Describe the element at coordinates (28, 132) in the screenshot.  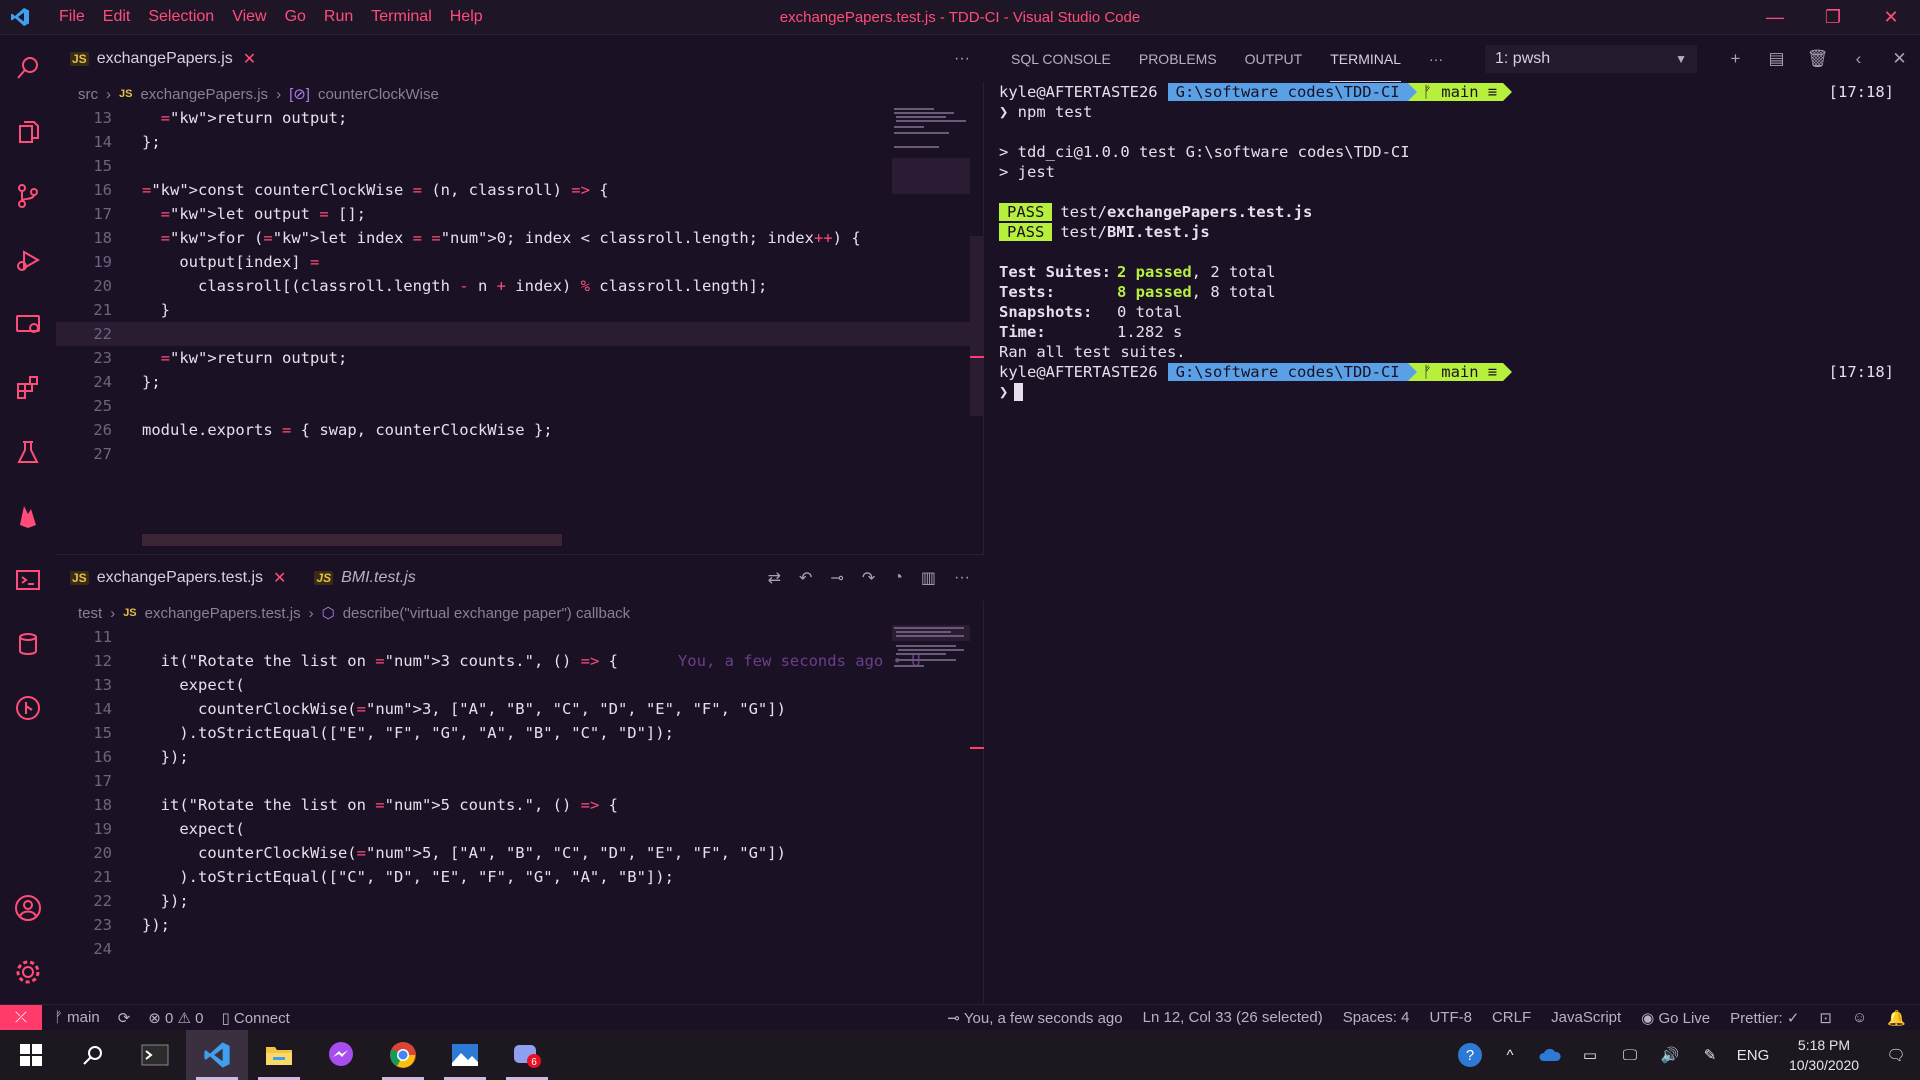
I see `explorer-icon` at that location.